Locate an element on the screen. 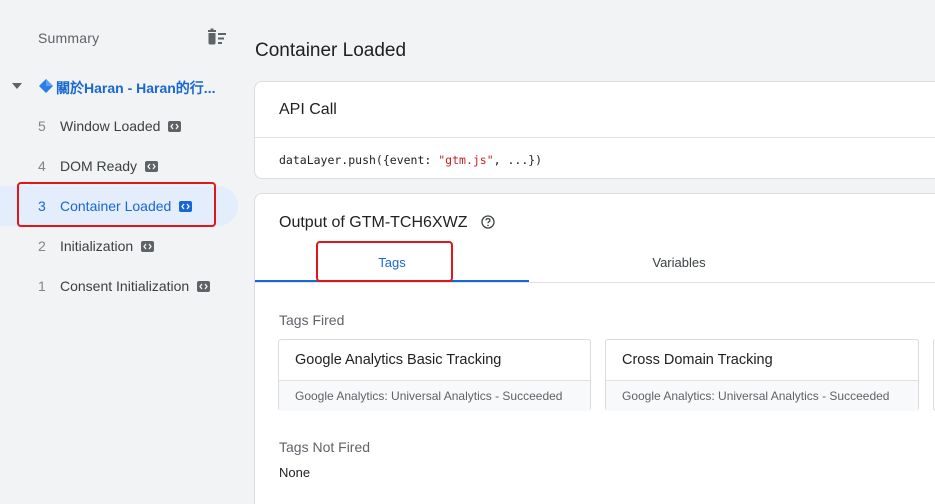 The width and height of the screenshot is (935, 504). event-name: Container Loaded is located at coordinates (126, 206).